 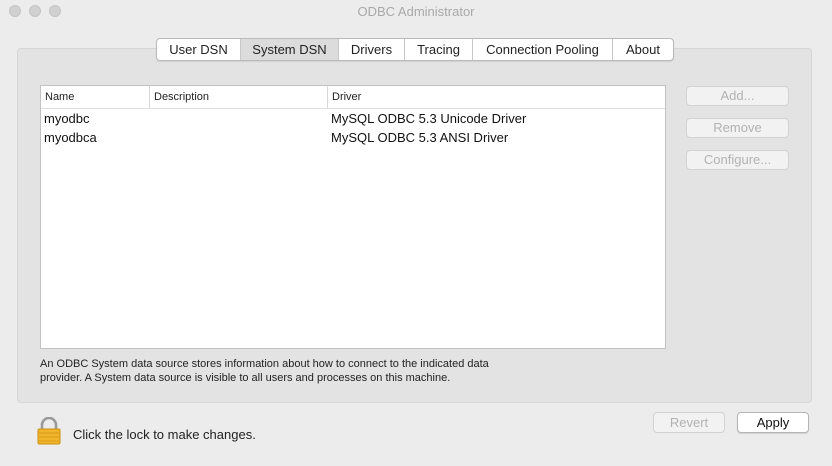 What do you see at coordinates (67, 118) in the screenshot?
I see `row-name: myodbc` at bounding box center [67, 118].